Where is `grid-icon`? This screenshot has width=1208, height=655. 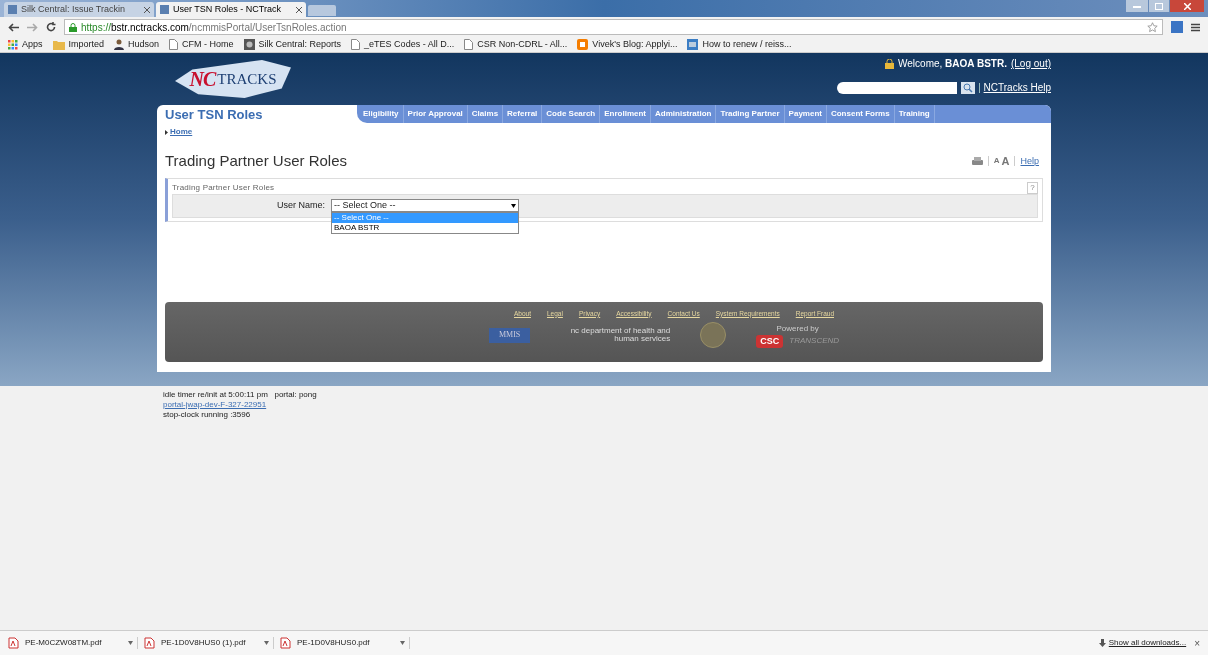
grid-icon is located at coordinates (13, 44).